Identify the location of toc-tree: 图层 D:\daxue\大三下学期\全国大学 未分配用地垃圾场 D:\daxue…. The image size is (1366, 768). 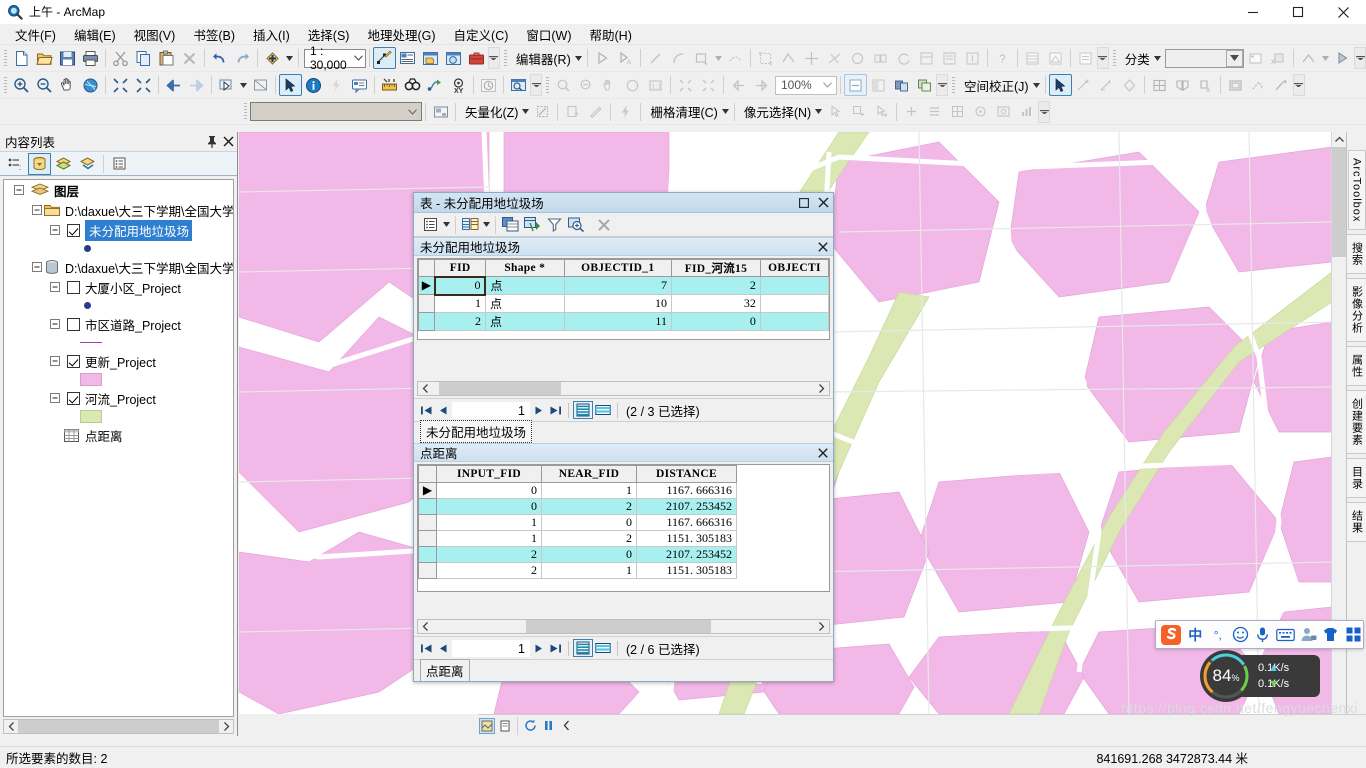
(118, 448).